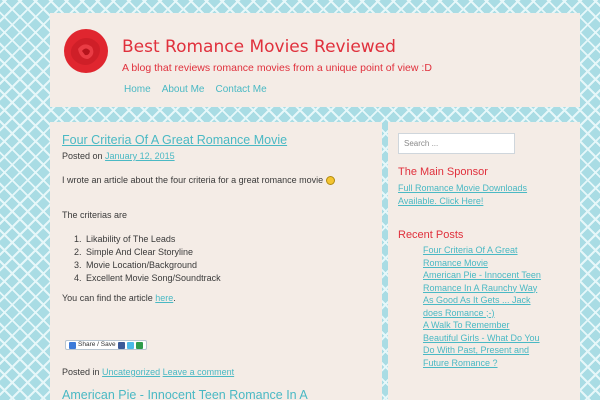 The width and height of the screenshot is (600, 400). Describe the element at coordinates (164, 298) in the screenshot. I see `article-here-link: here` at that location.